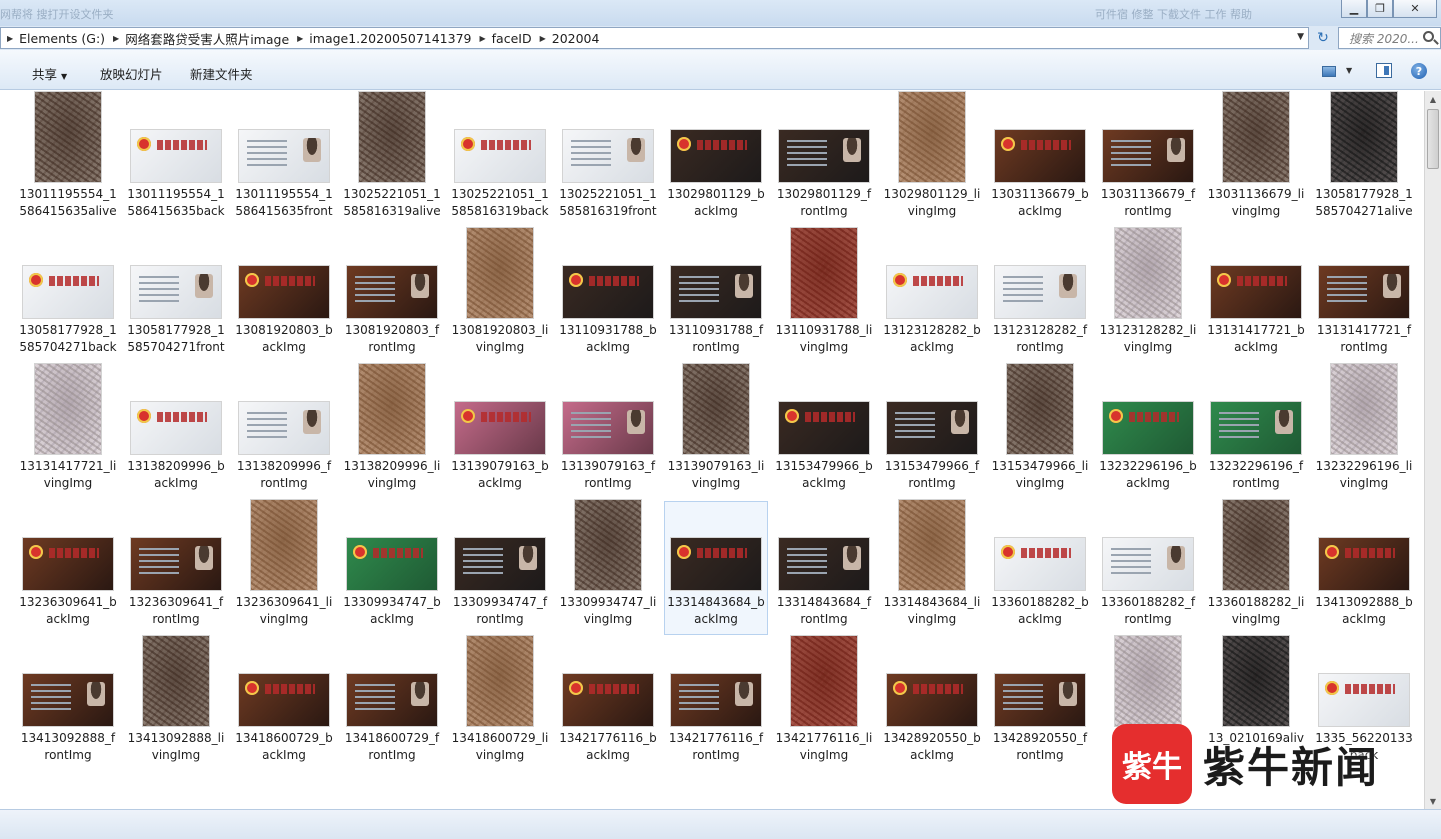  I want to click on file-item: 13138209996_frontImg, so click(284, 432).